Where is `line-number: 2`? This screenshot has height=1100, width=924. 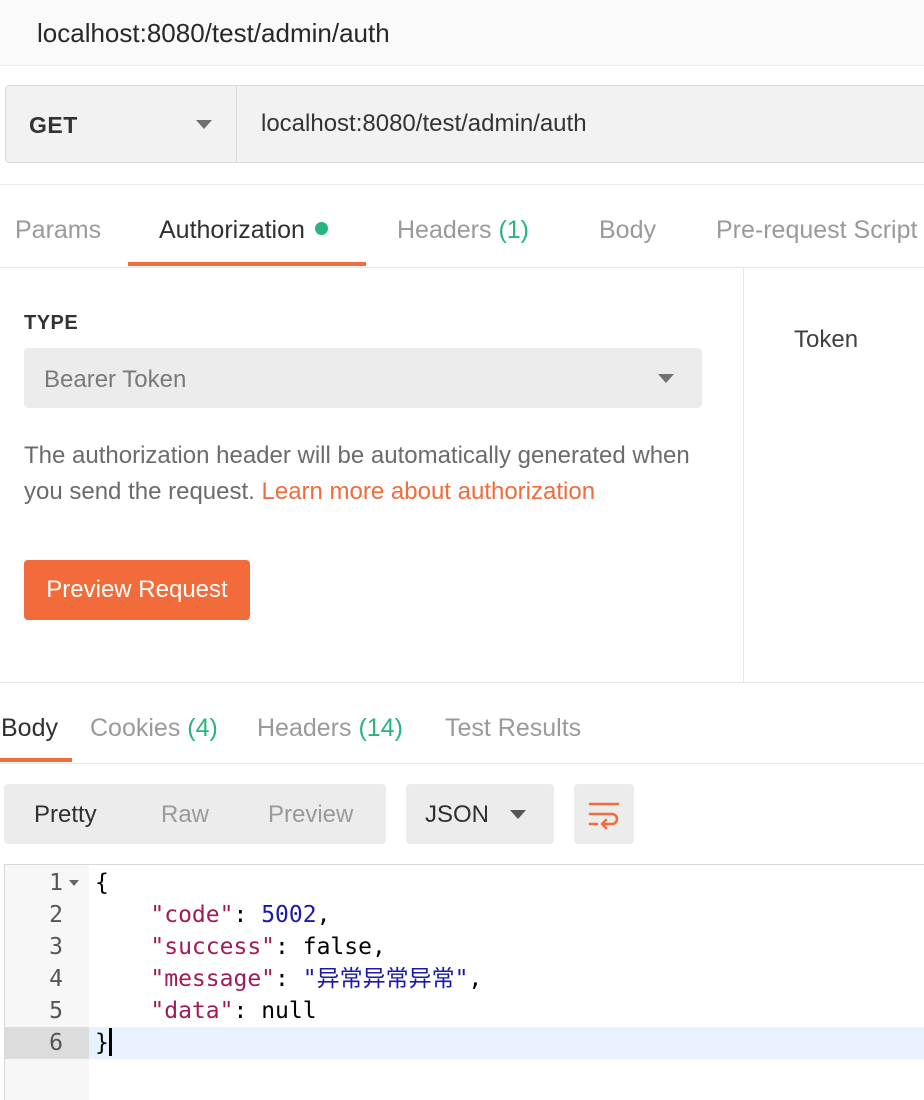 line-number: 2 is located at coordinates (56, 915).